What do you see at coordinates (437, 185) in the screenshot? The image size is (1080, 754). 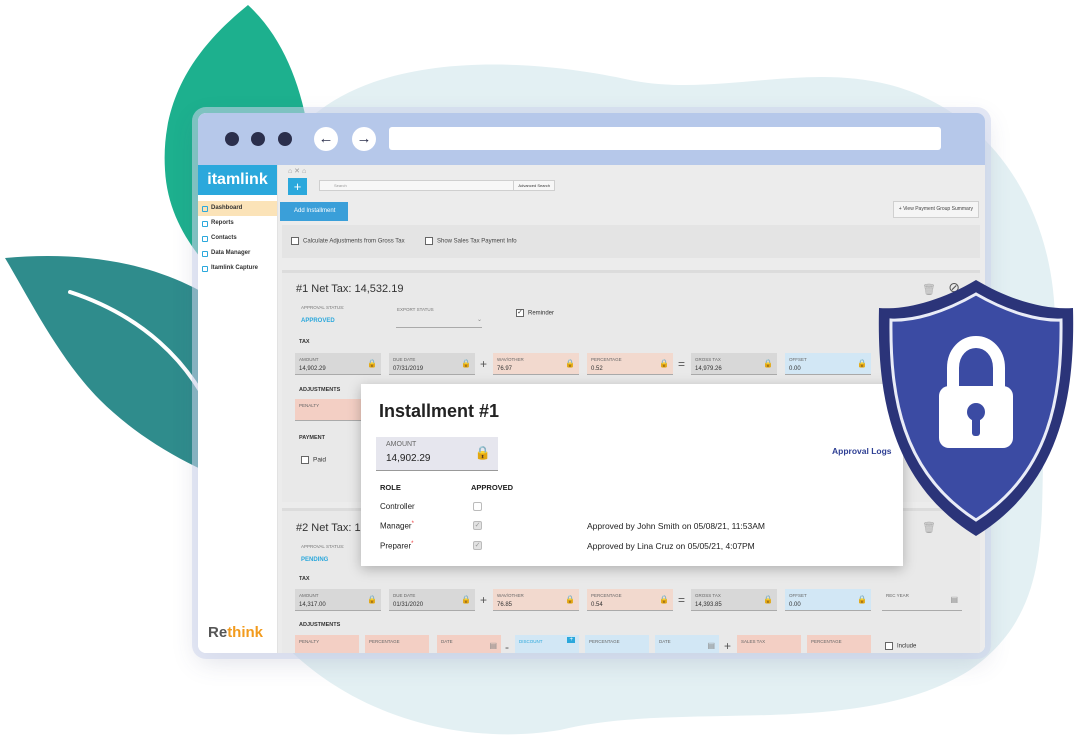 I see `search-input: Search Advanced Search` at bounding box center [437, 185].